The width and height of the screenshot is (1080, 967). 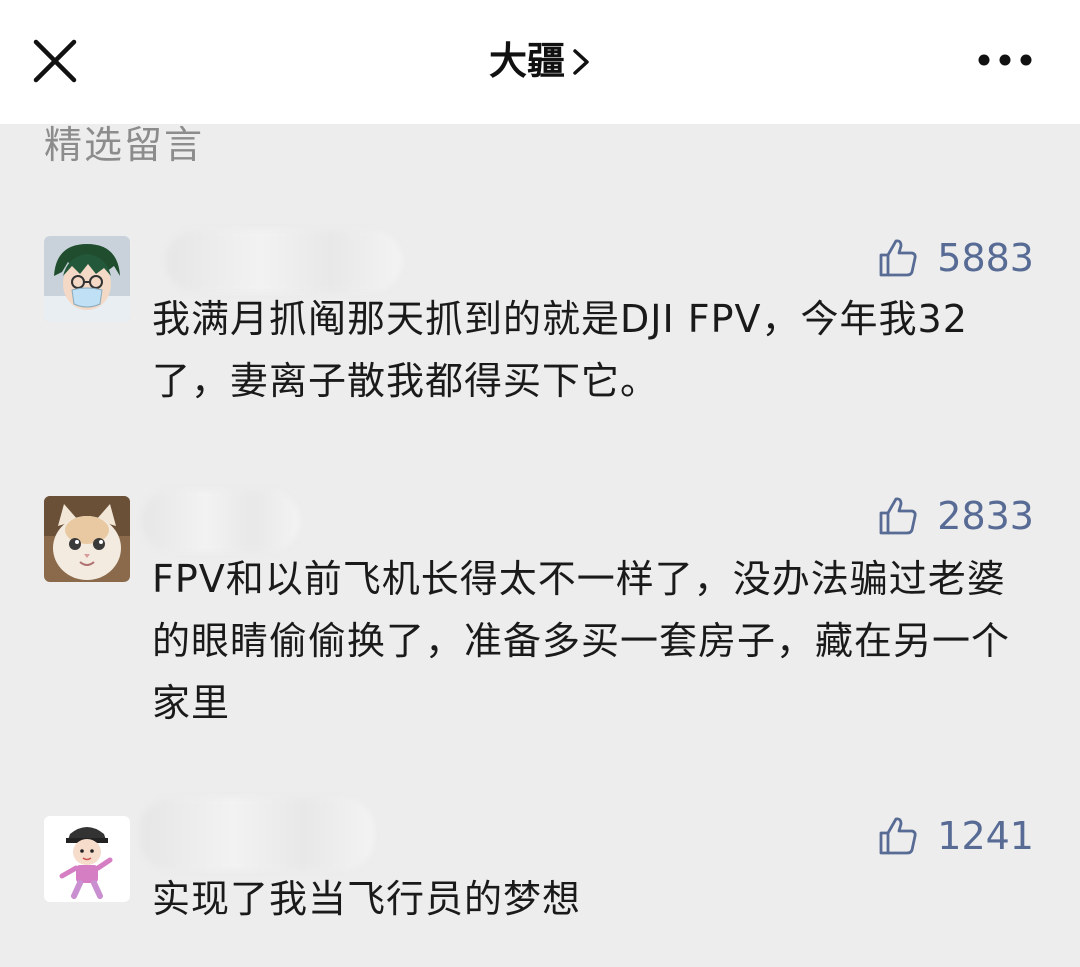 What do you see at coordinates (527, 61) in the screenshot?
I see `account-name: 大疆` at bounding box center [527, 61].